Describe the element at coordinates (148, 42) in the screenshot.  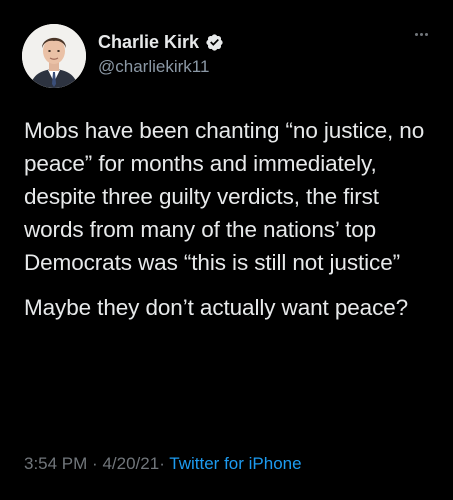
I see `author-display-name: Charlie Kirk` at that location.